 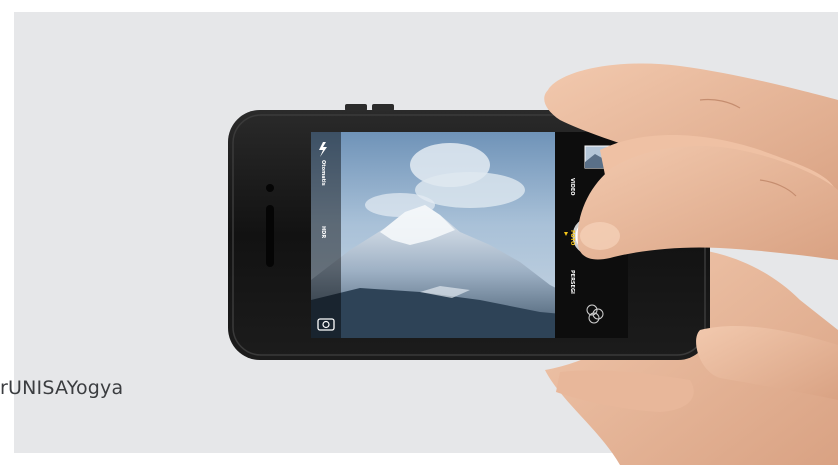 I want to click on earpiece, so click(x=270, y=236).